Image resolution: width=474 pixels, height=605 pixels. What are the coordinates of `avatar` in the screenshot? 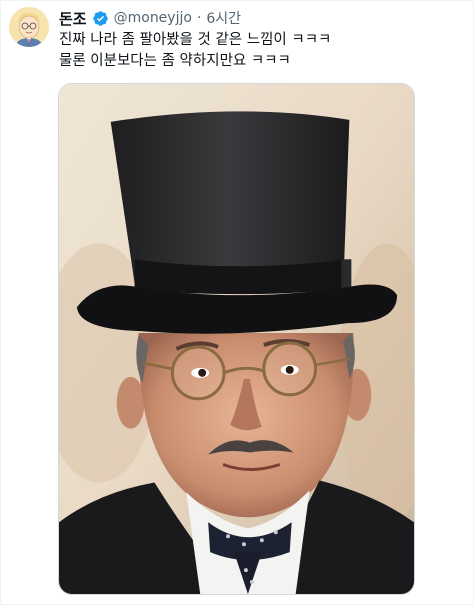 It's located at (29, 27).